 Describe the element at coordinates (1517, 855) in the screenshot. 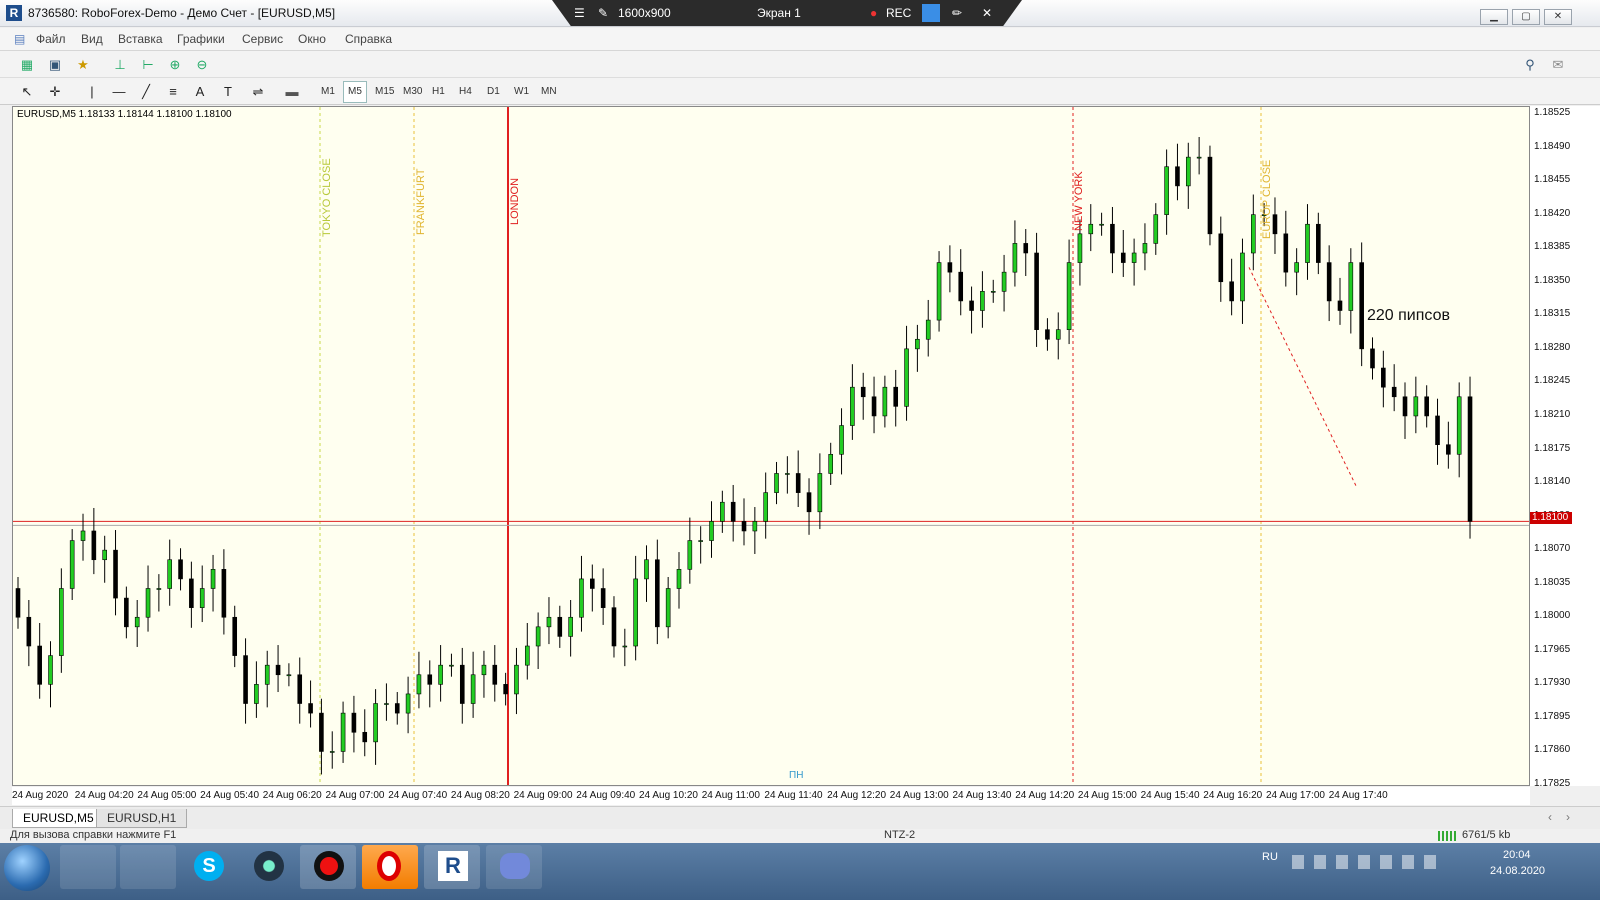

I see `clock-time: 20:04` at that location.